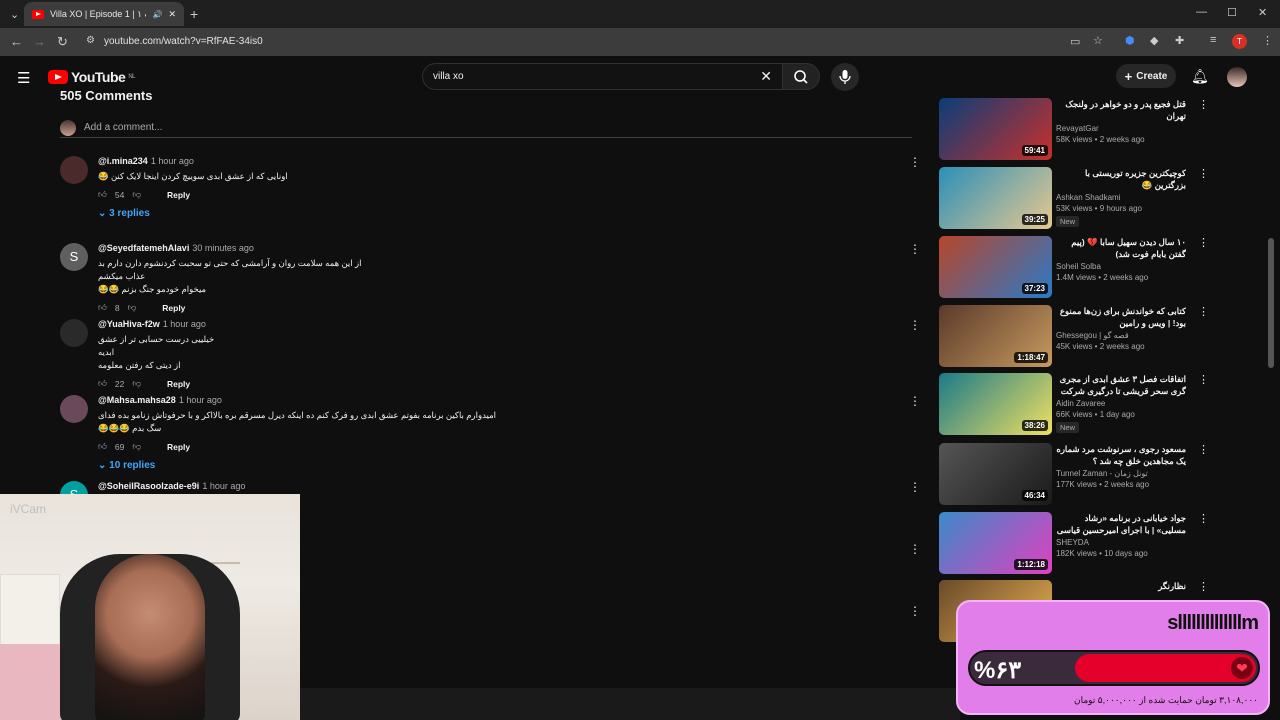  What do you see at coordinates (91, 77) in the screenshot?
I see `youtube-logo: YouTube NL` at bounding box center [91, 77].